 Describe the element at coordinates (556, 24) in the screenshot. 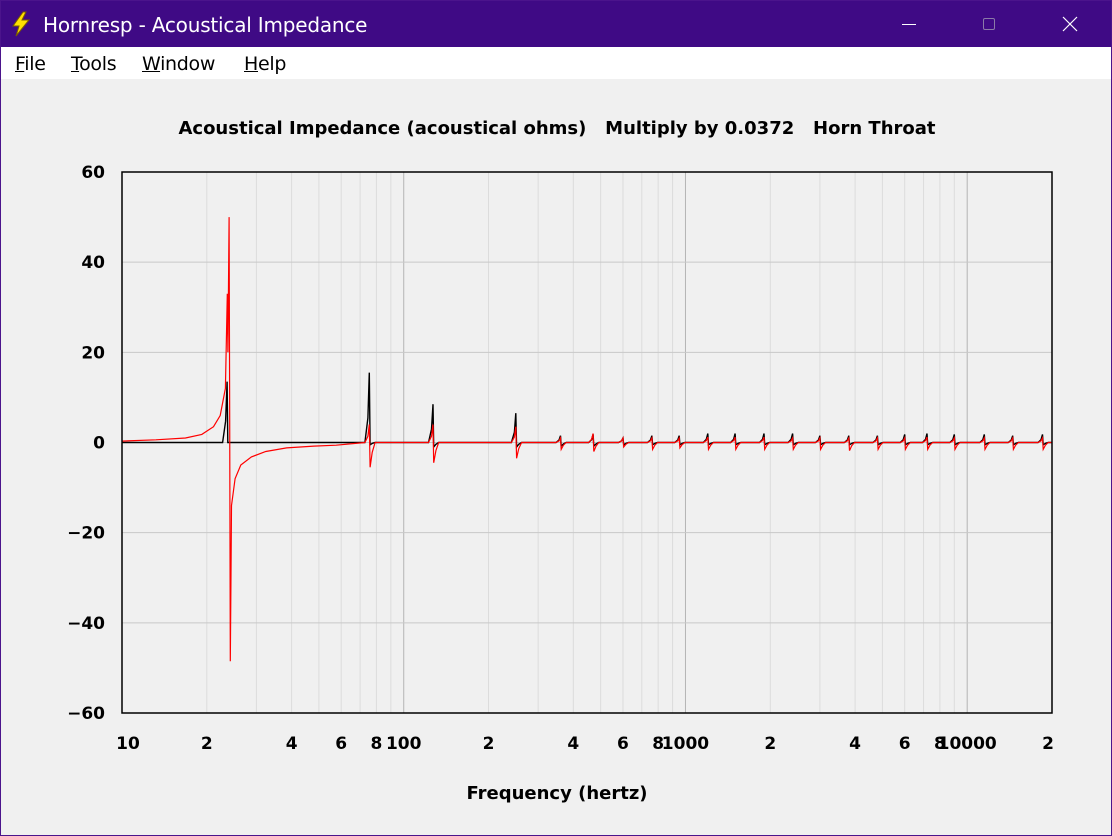

I see `title-bar: Hornresp - Acoustical Impedance` at that location.